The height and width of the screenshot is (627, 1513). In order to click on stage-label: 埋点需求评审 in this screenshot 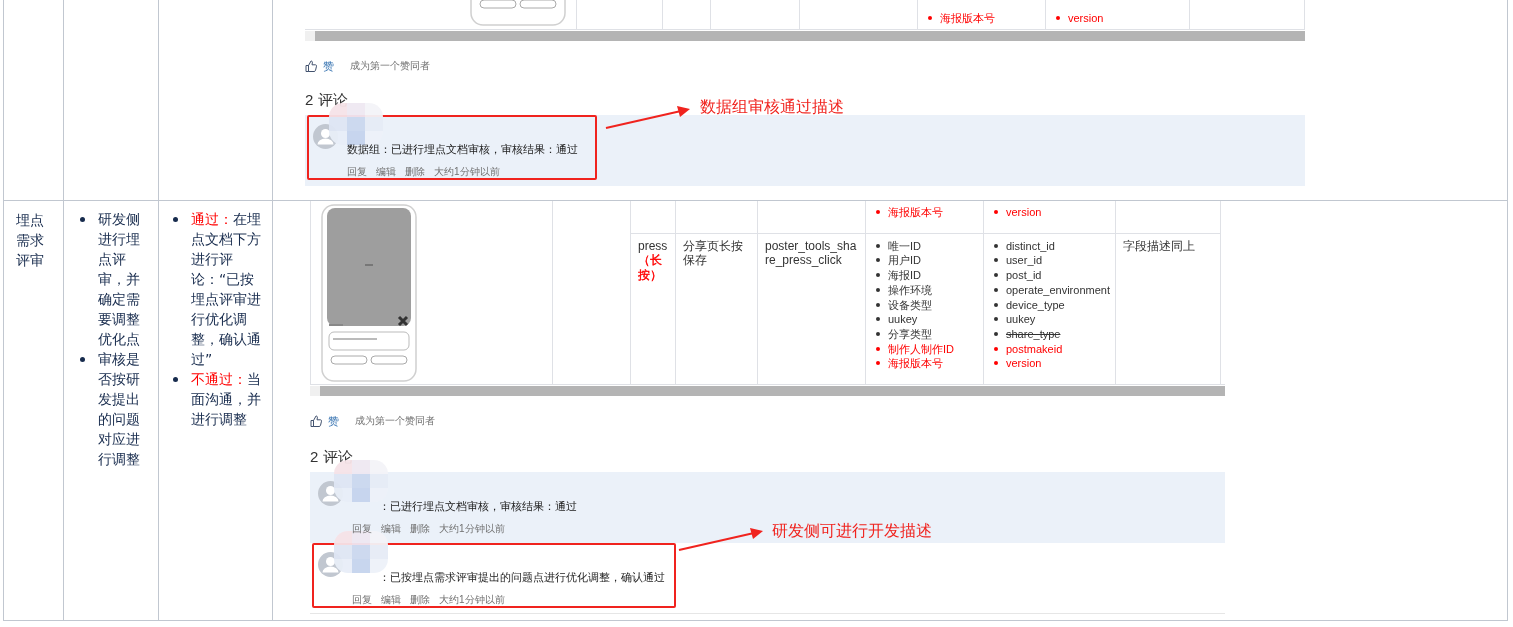, I will do `click(30, 240)`.